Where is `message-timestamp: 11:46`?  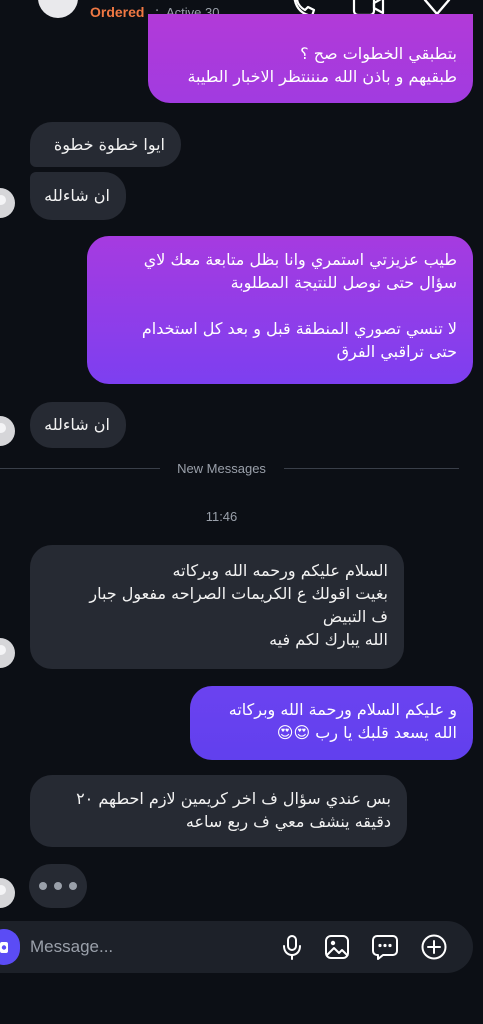 message-timestamp: 11:46 is located at coordinates (221, 516).